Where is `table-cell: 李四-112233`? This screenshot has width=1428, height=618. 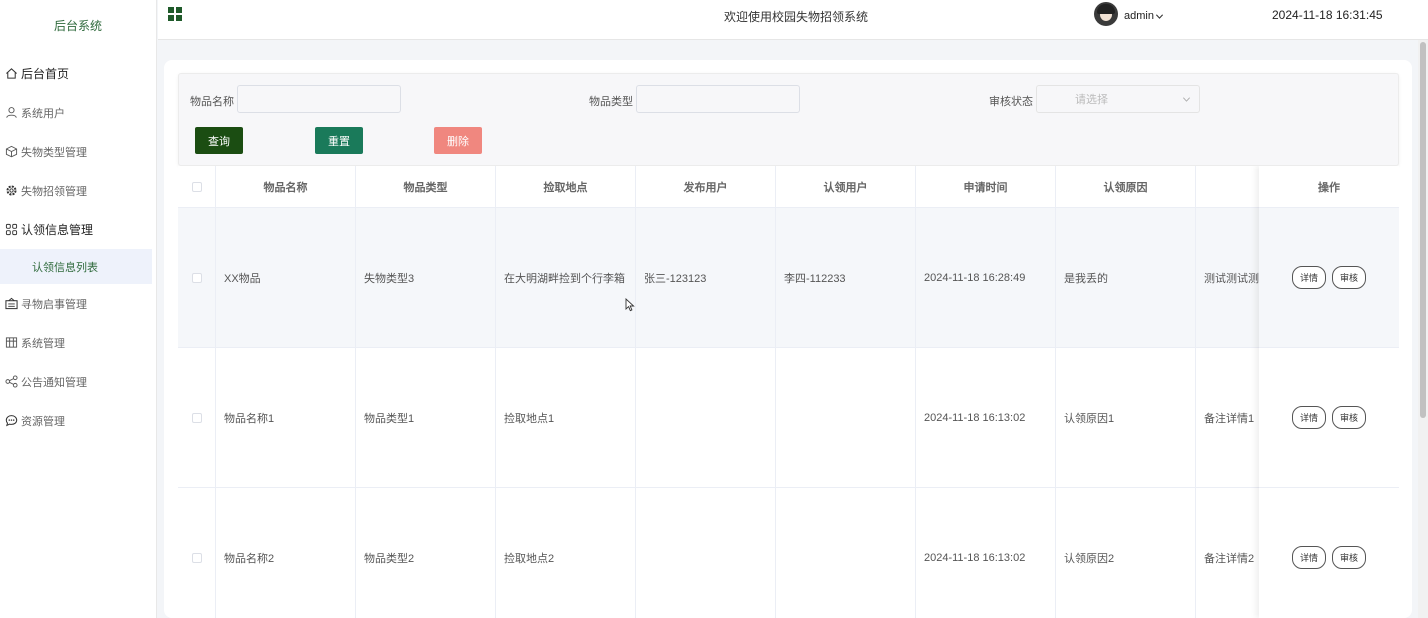
table-cell: 李四-112233 is located at coordinates (846, 277).